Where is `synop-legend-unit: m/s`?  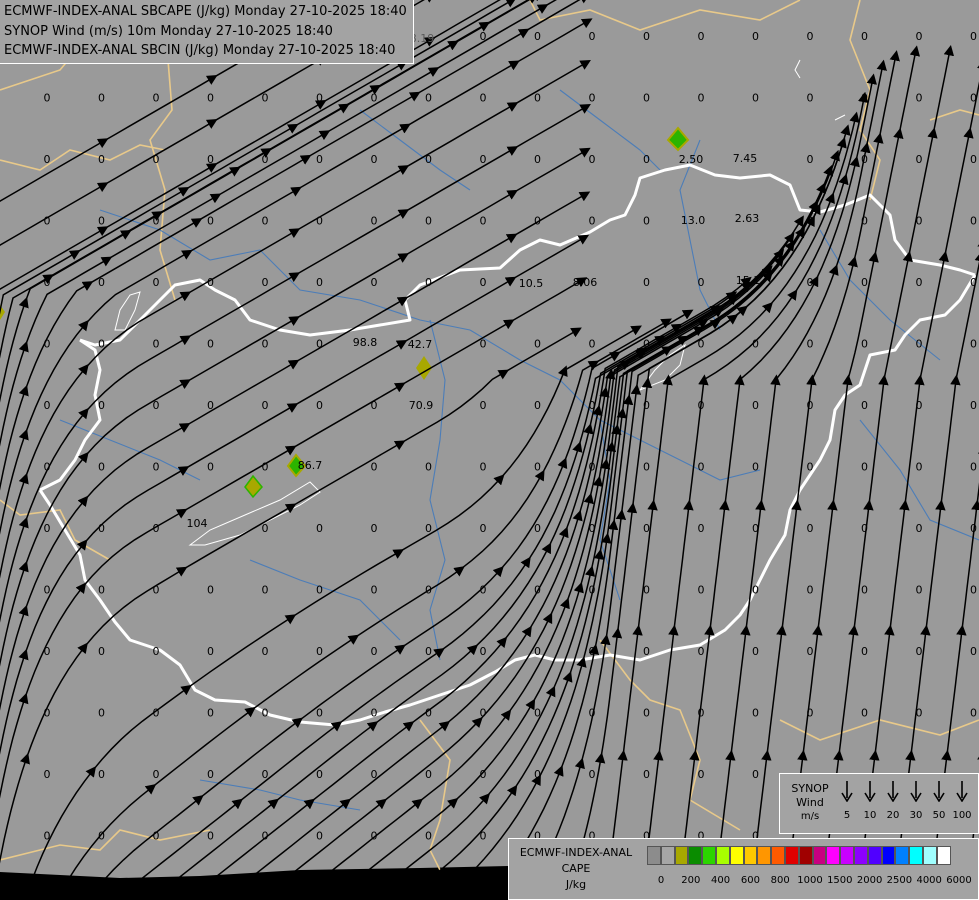
synop-legend-unit: m/s is located at coordinates (810, 816).